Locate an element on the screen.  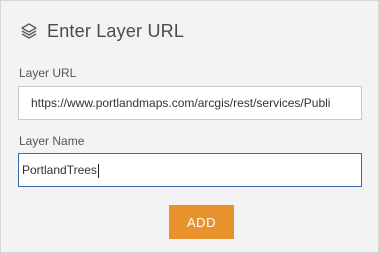
layer-url-label: Layer URL is located at coordinates (48, 73).